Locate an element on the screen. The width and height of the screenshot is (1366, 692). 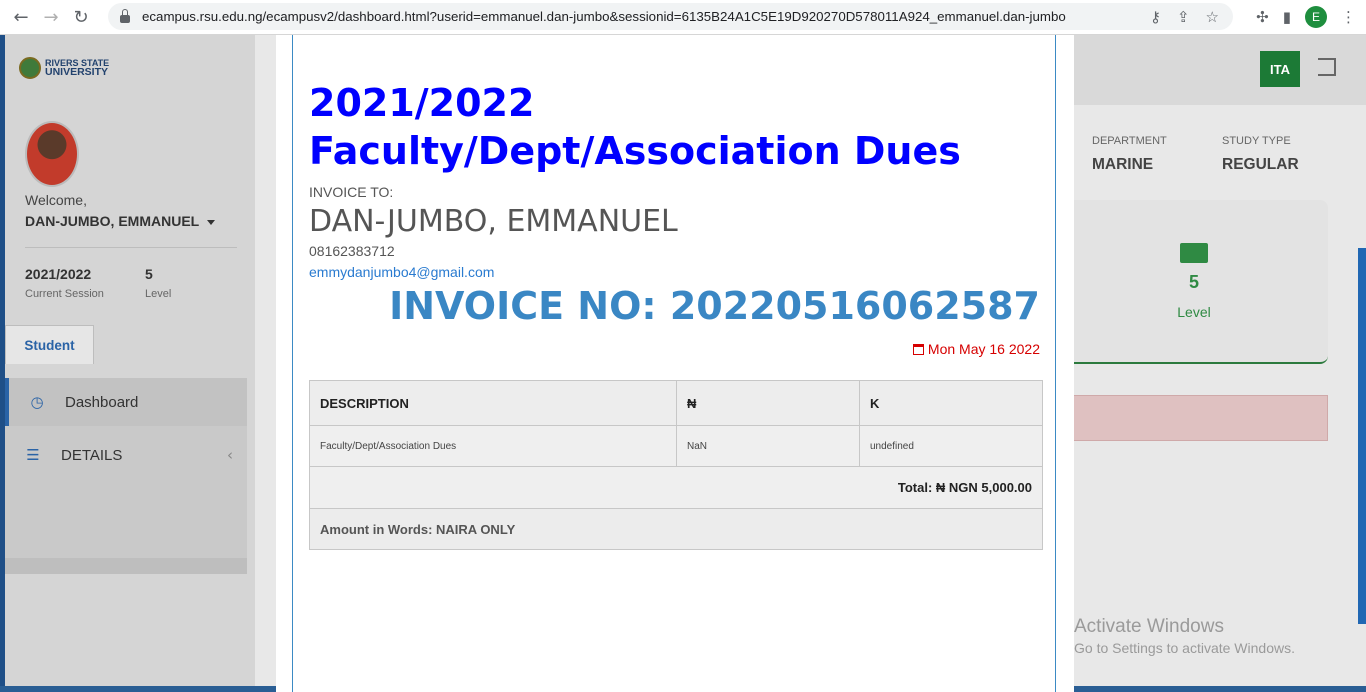
total-row: Total: ₦ NGN 5,000.00 is located at coordinates (676, 487).